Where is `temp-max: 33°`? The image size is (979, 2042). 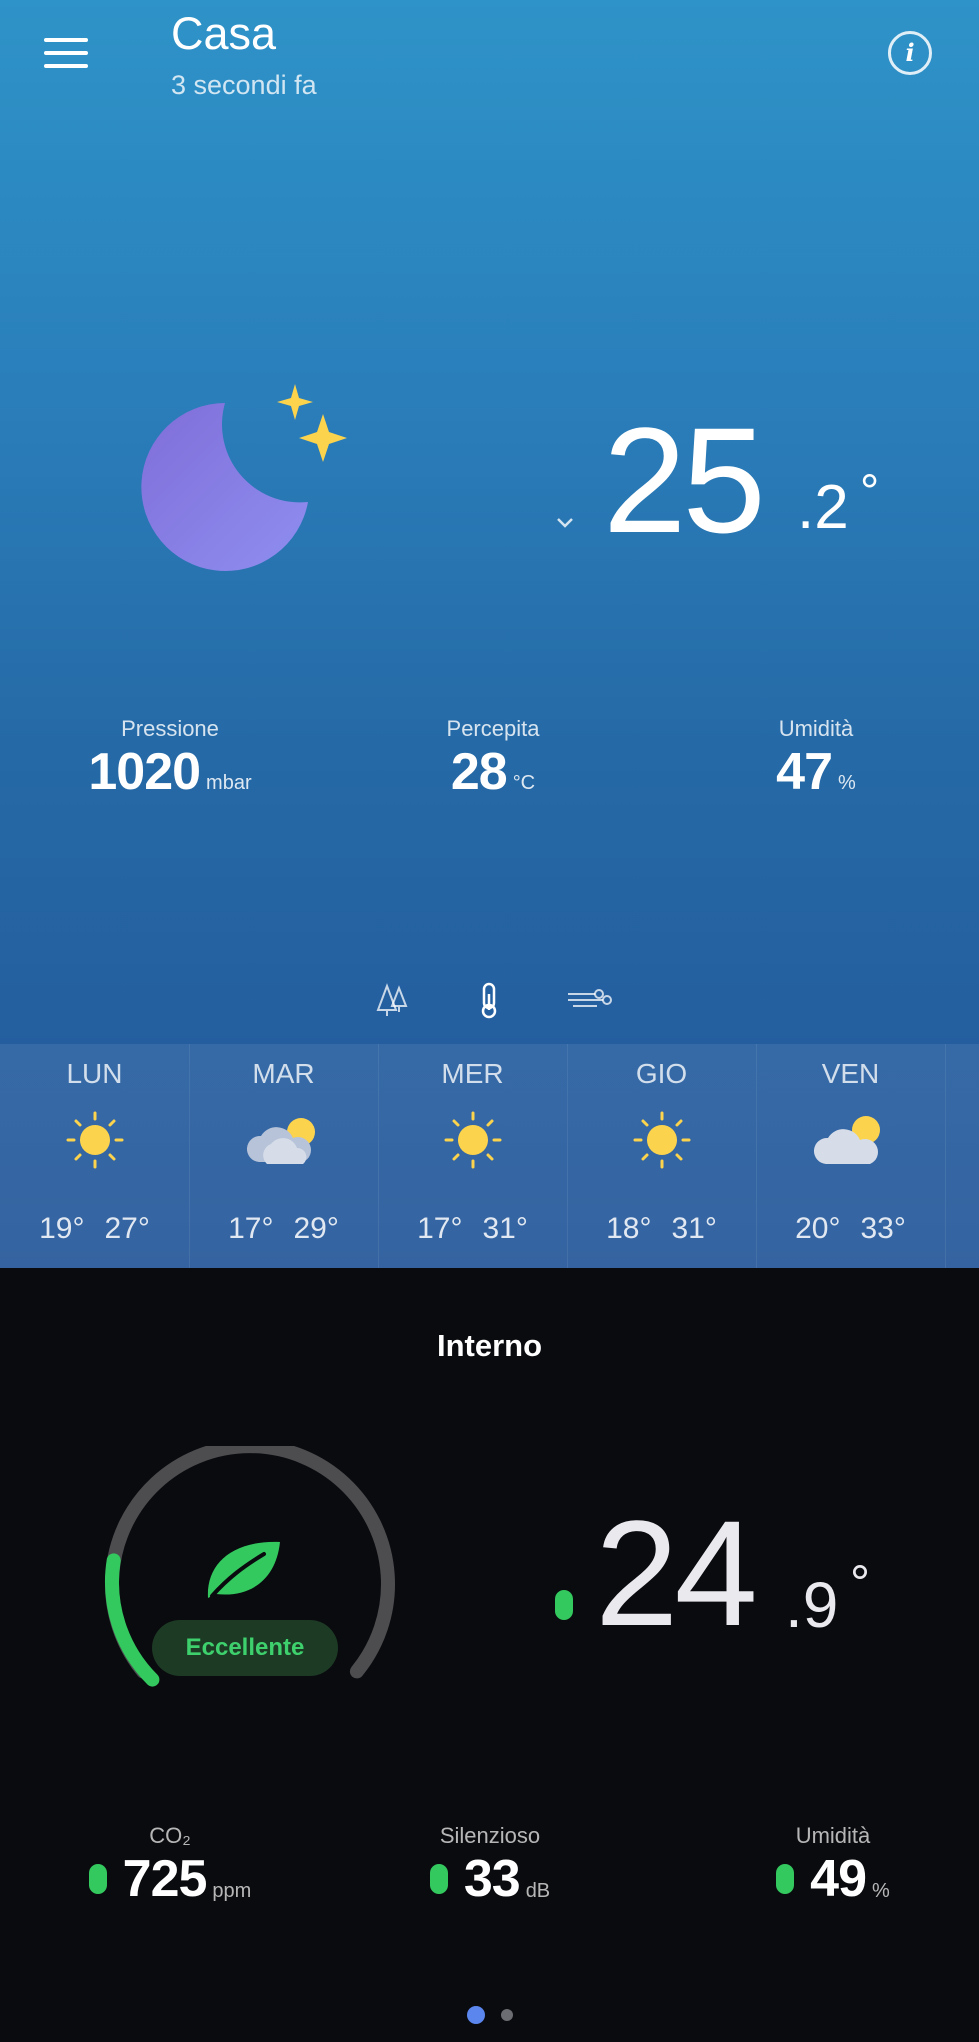 temp-max: 33° is located at coordinates (883, 1228).